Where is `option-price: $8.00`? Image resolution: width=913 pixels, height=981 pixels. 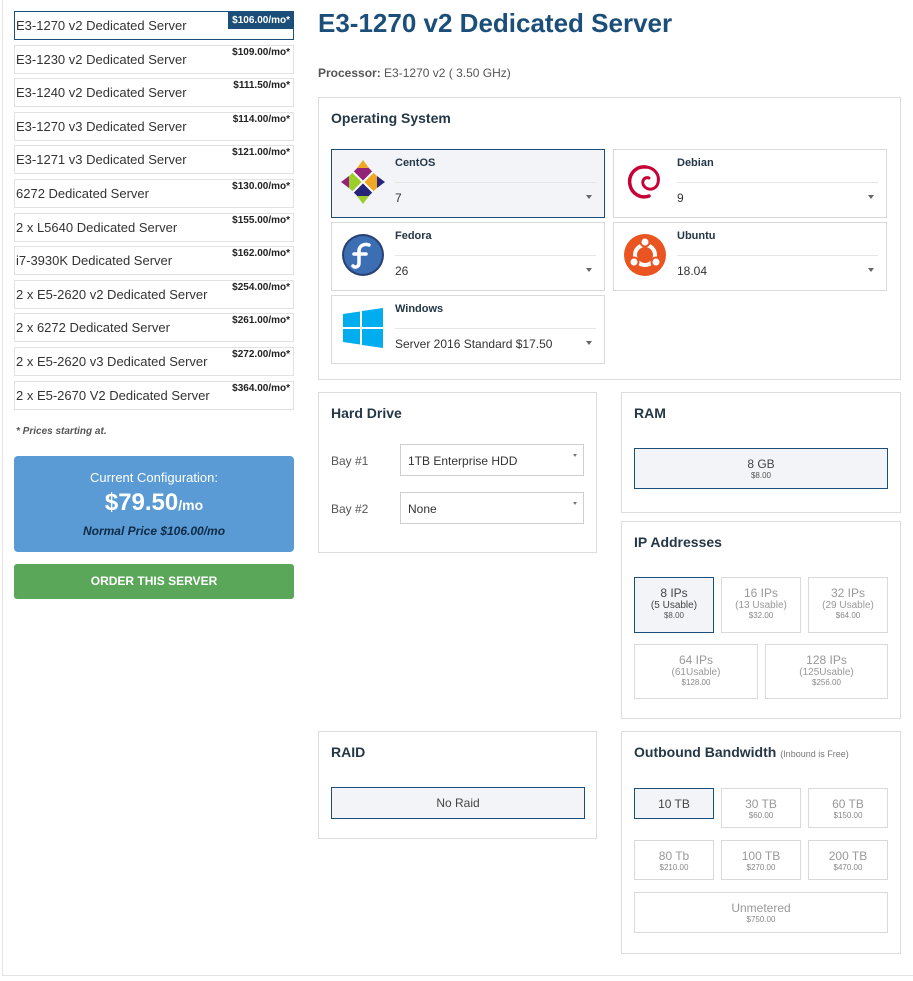 option-price: $8.00 is located at coordinates (674, 615).